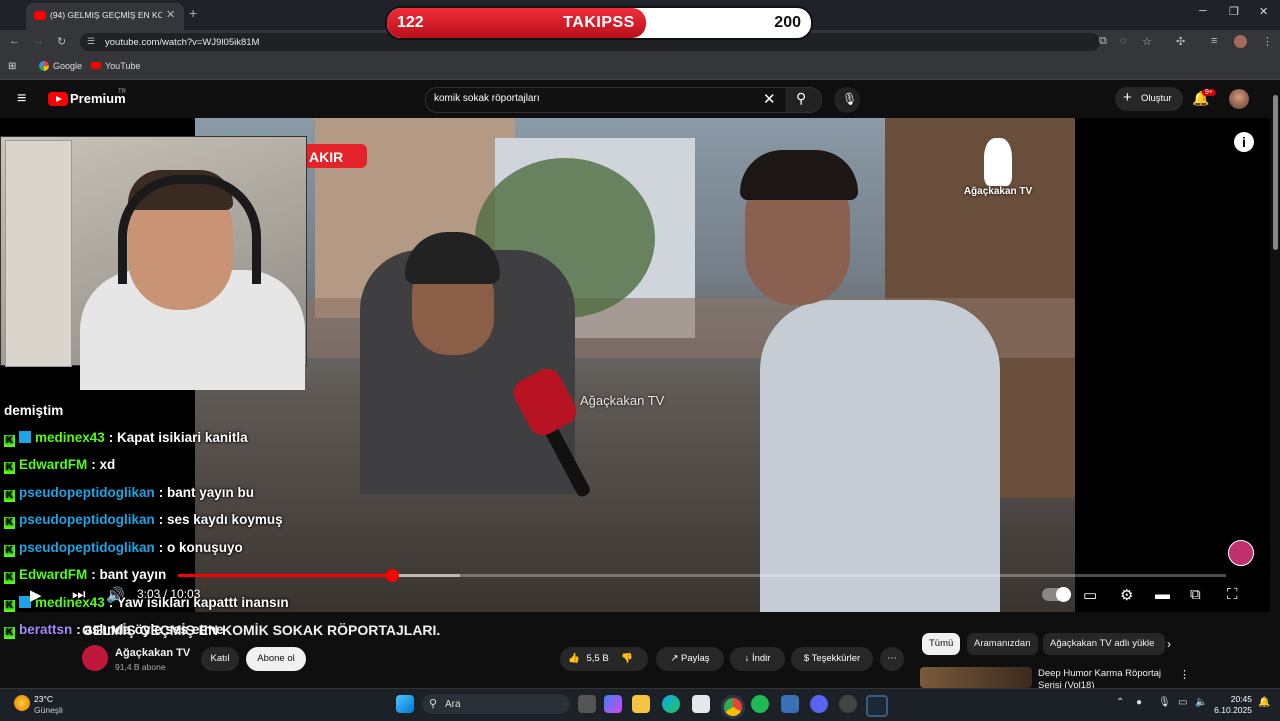 This screenshot has height=721, width=1280. Describe the element at coordinates (129, 493) in the screenshot. I see `chat-message: Kpseudopeptidoglikan: bant yayın bu` at that location.